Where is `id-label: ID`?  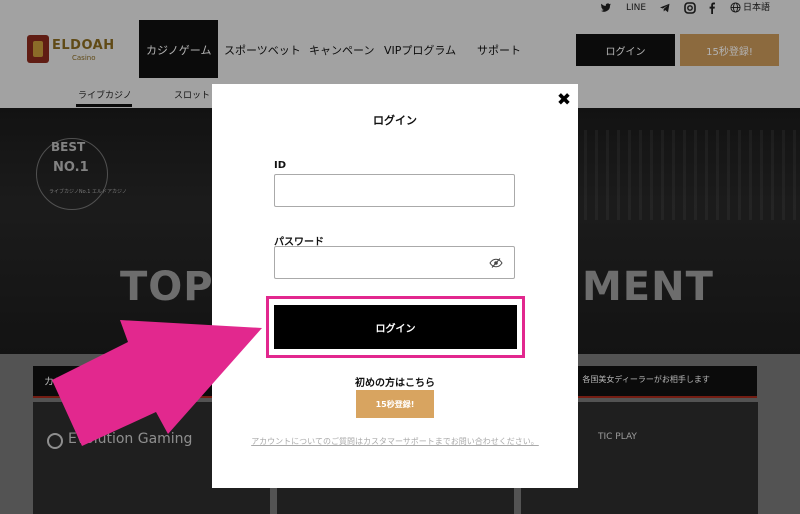 id-label: ID is located at coordinates (280, 165).